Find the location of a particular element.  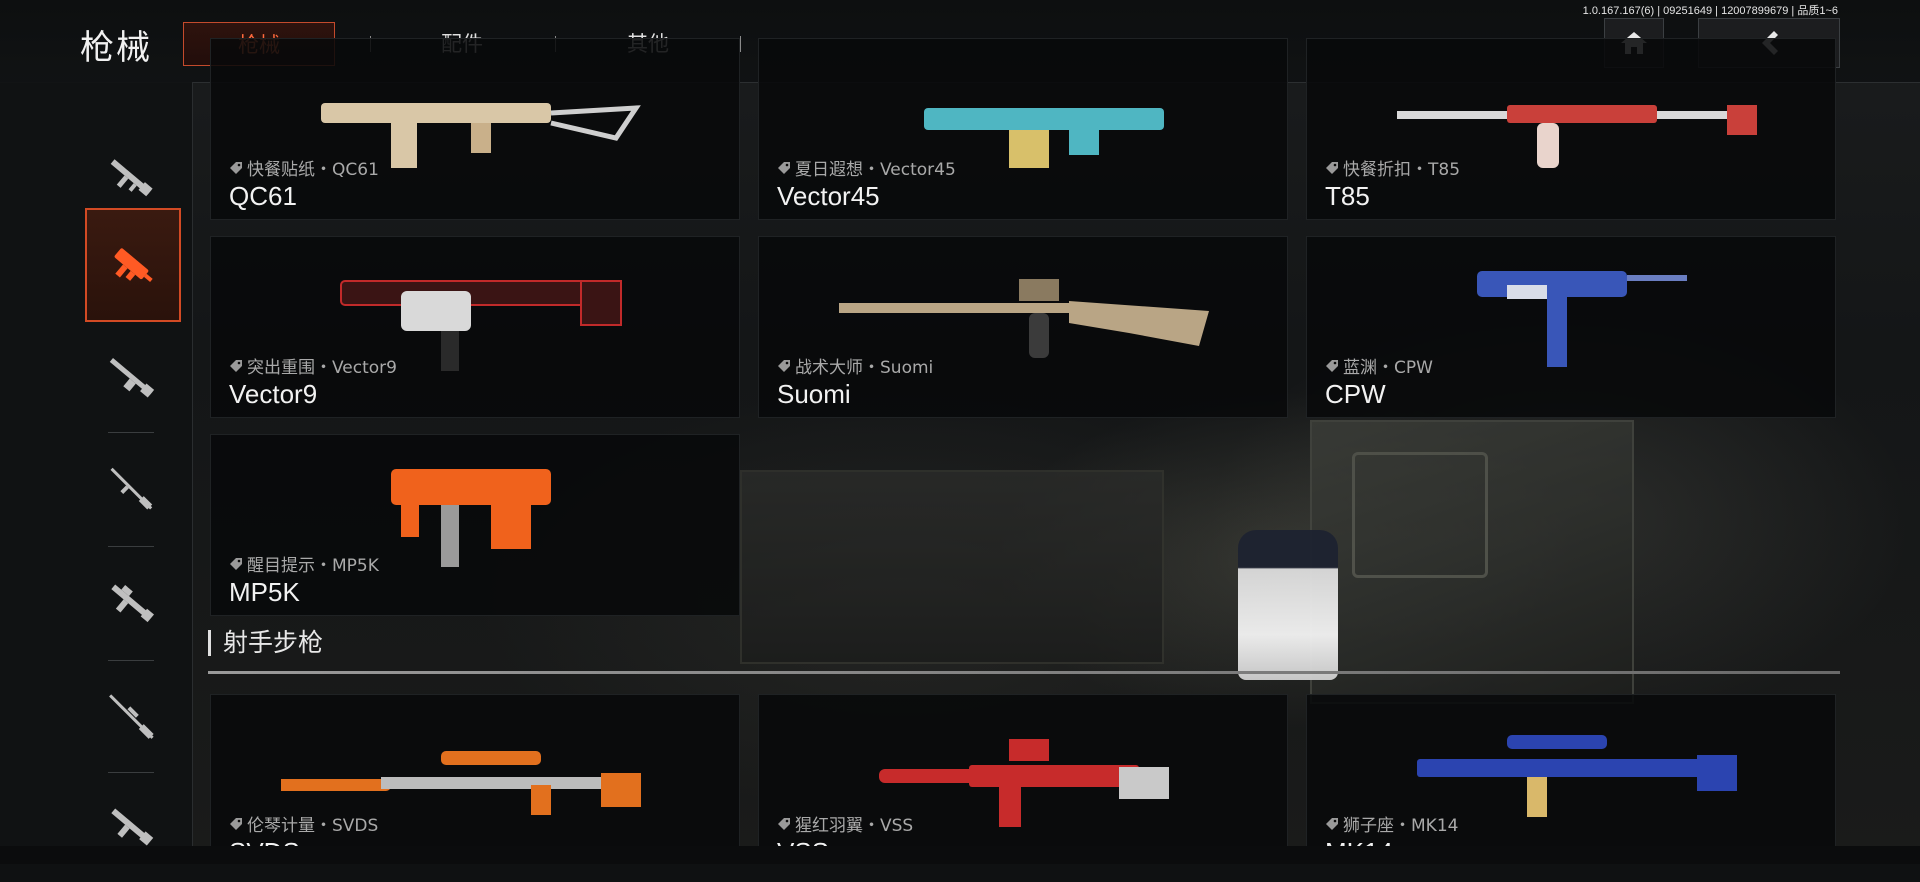

category-marksman-rifle is located at coordinates (131, 489).